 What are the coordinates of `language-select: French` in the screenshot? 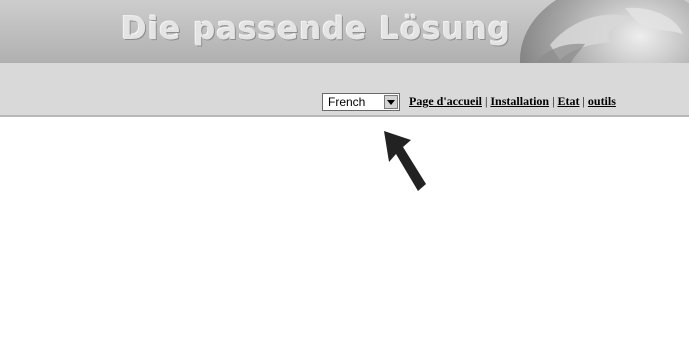 It's located at (361, 102).